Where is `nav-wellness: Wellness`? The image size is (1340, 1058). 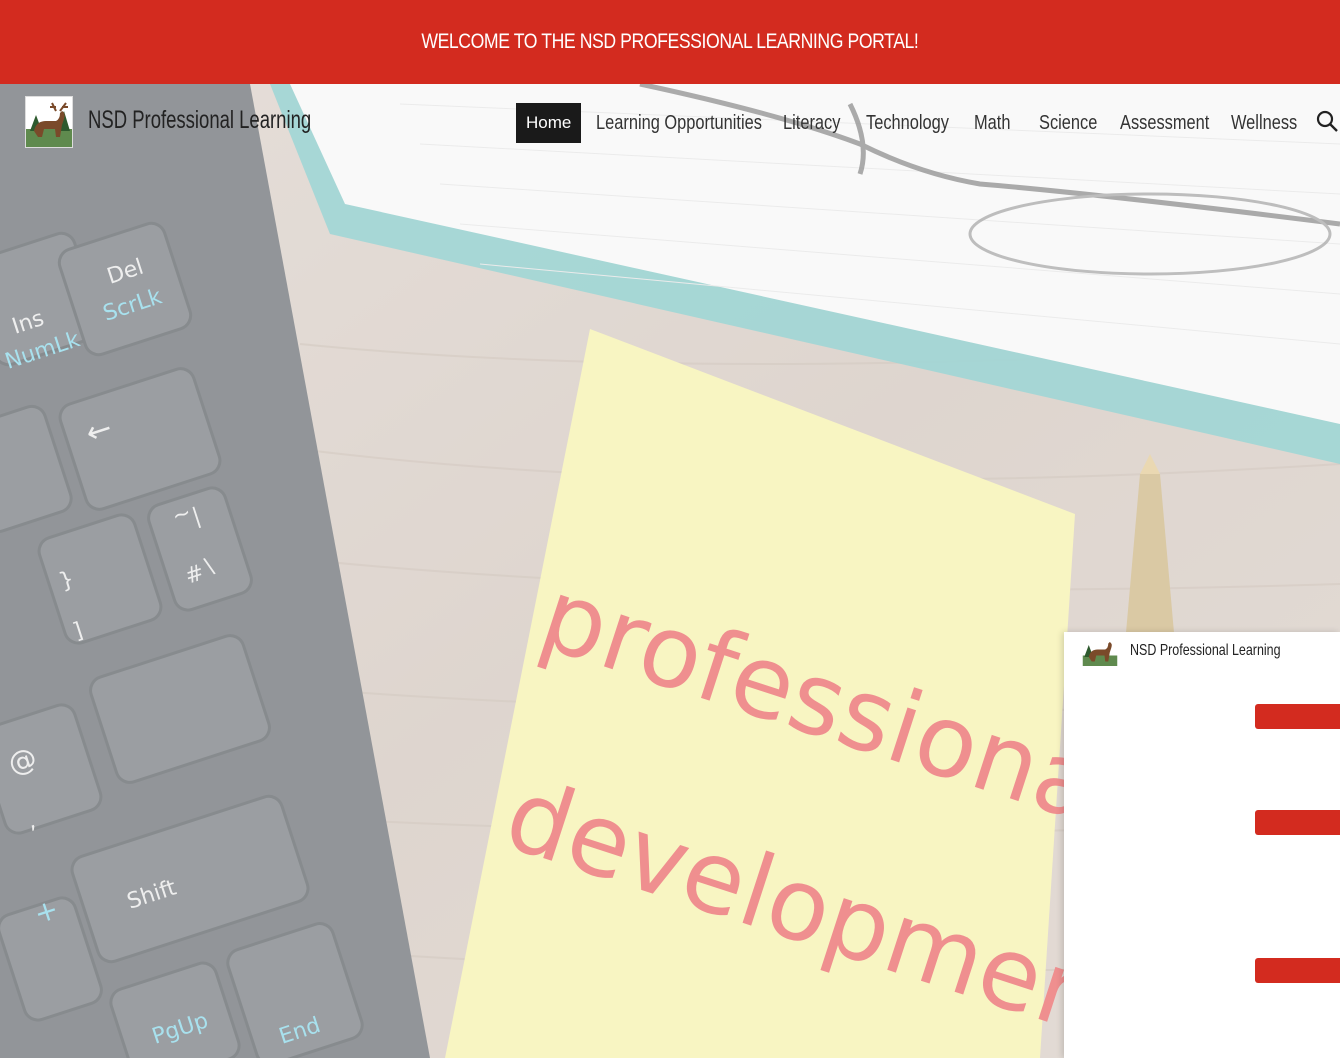 nav-wellness: Wellness is located at coordinates (1264, 123).